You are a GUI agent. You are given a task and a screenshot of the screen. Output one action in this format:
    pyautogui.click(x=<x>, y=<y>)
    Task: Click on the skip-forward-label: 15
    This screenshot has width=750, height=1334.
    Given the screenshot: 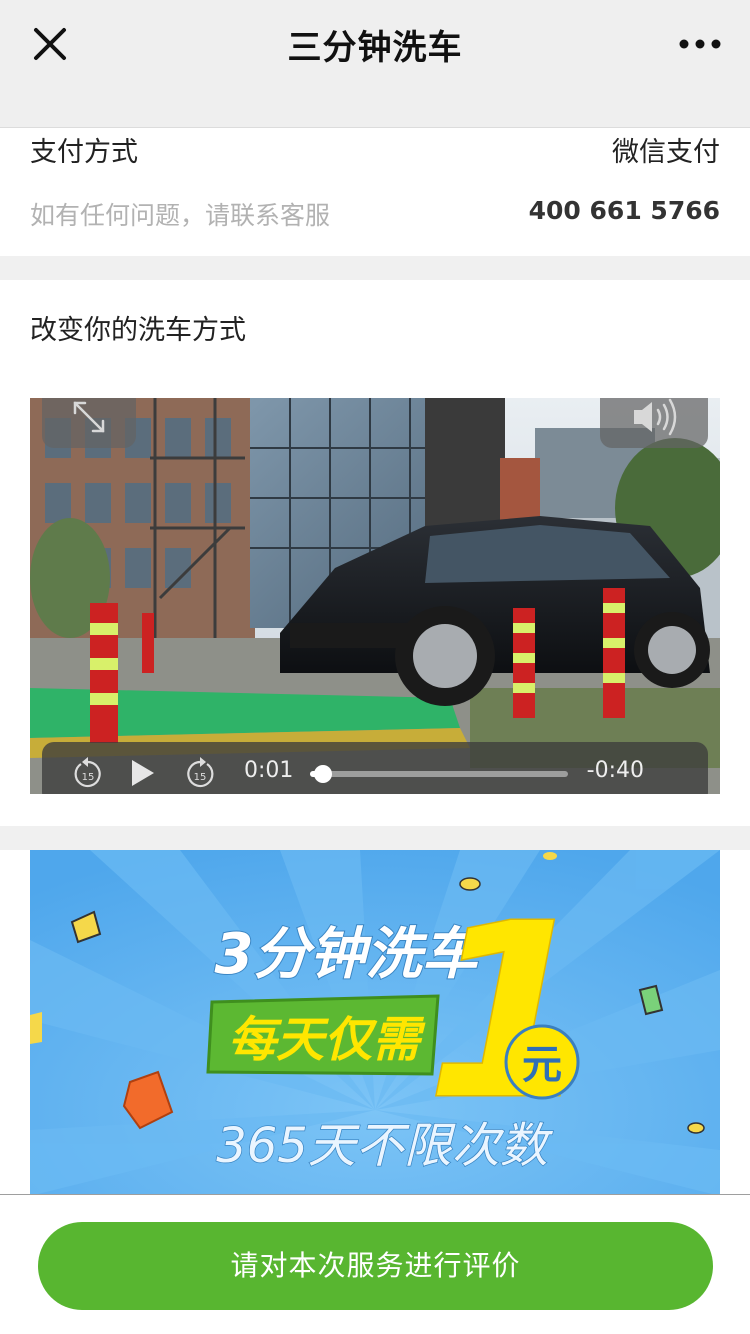 What is the action you would take?
    pyautogui.click(x=200, y=777)
    